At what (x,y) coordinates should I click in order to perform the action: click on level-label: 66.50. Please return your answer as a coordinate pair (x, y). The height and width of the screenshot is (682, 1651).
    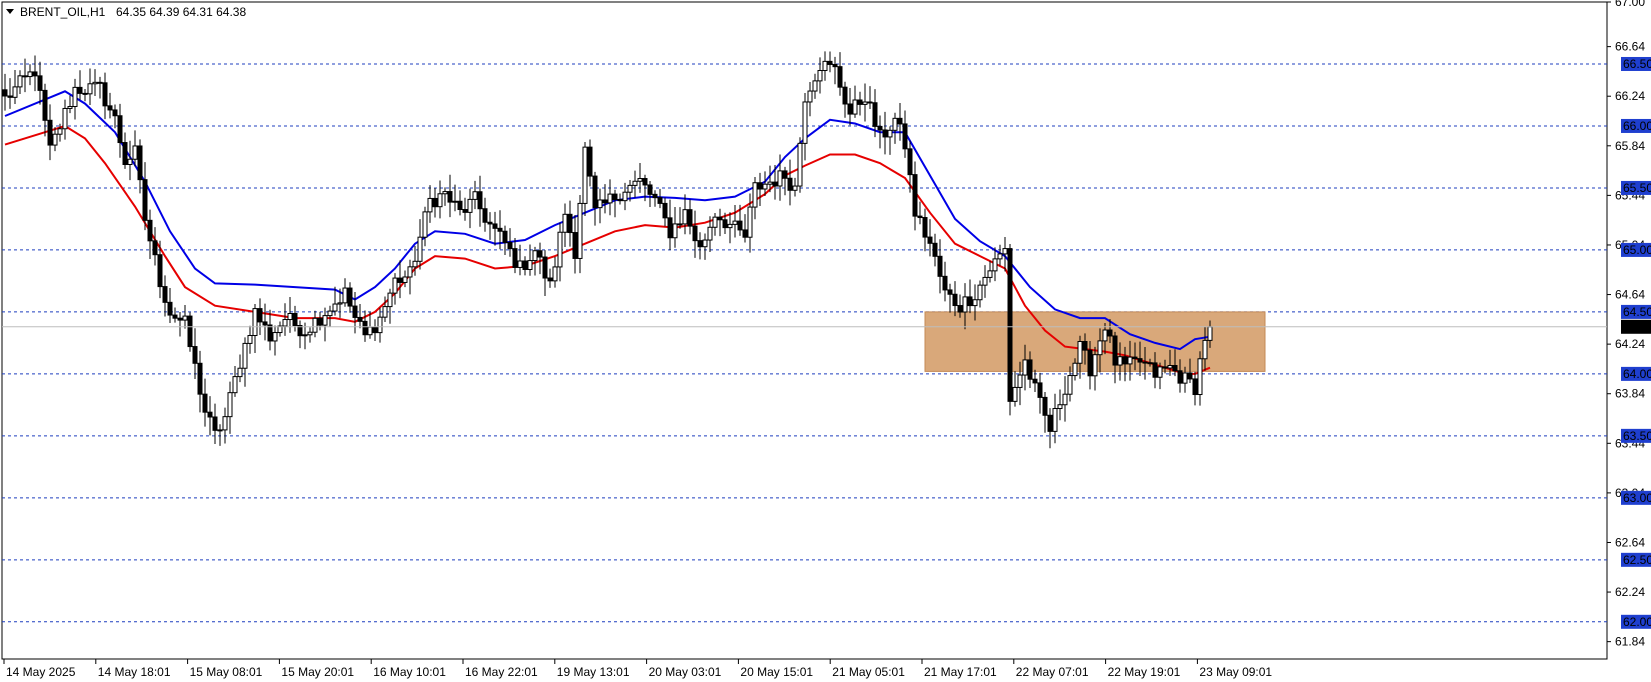
    Looking at the image, I should click on (1637, 64).